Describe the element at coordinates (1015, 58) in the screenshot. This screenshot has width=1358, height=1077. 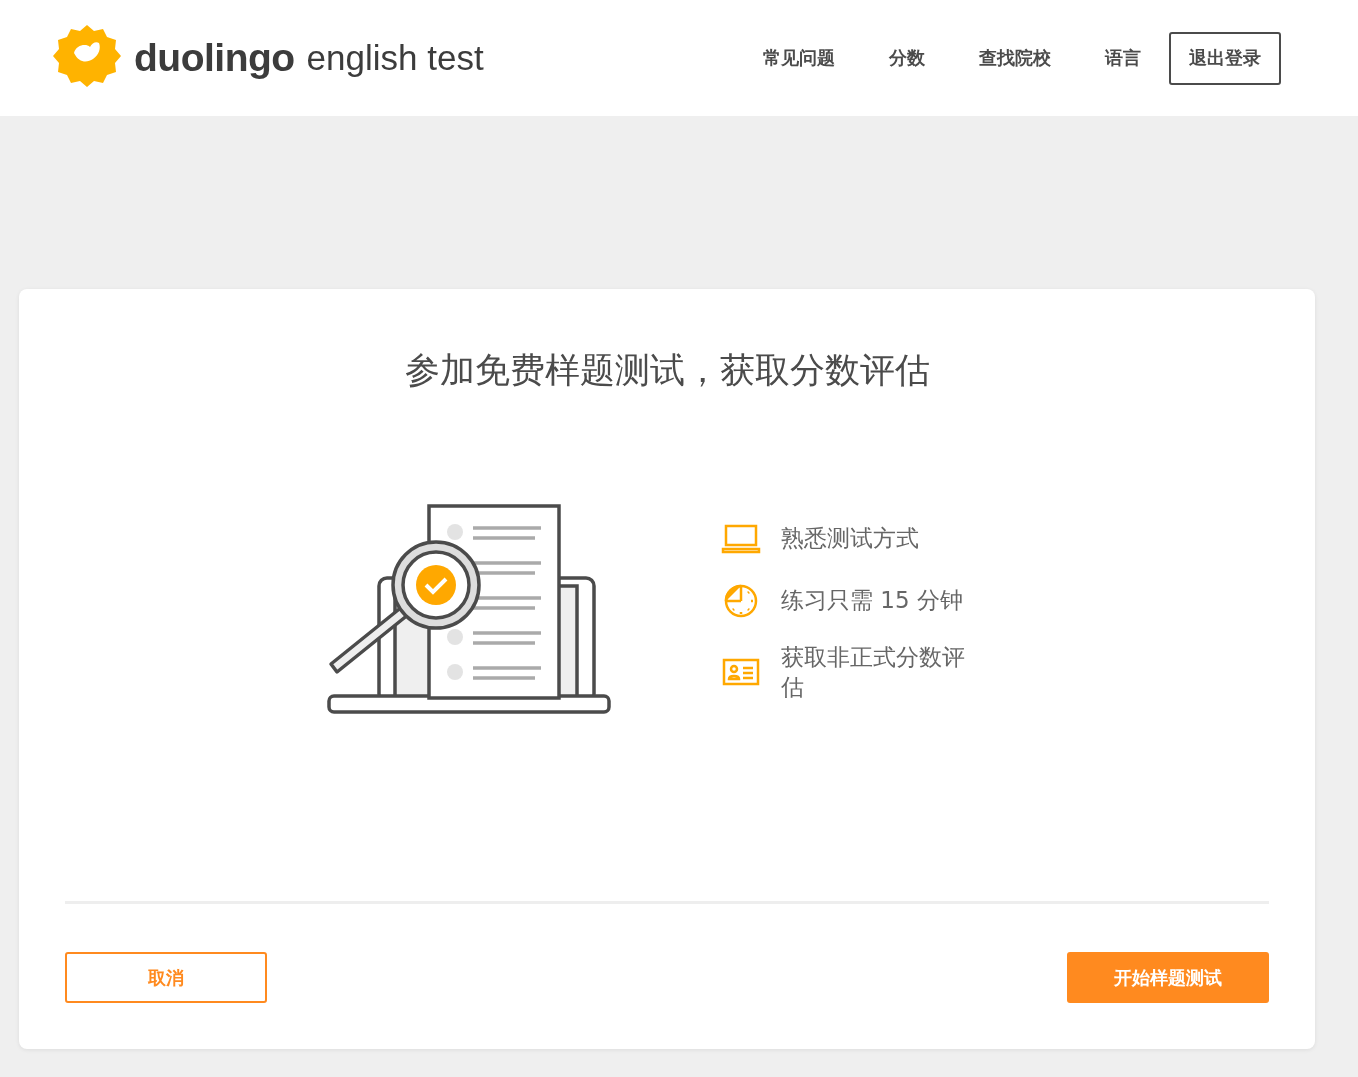
I see `nav-link: 查找院校` at that location.